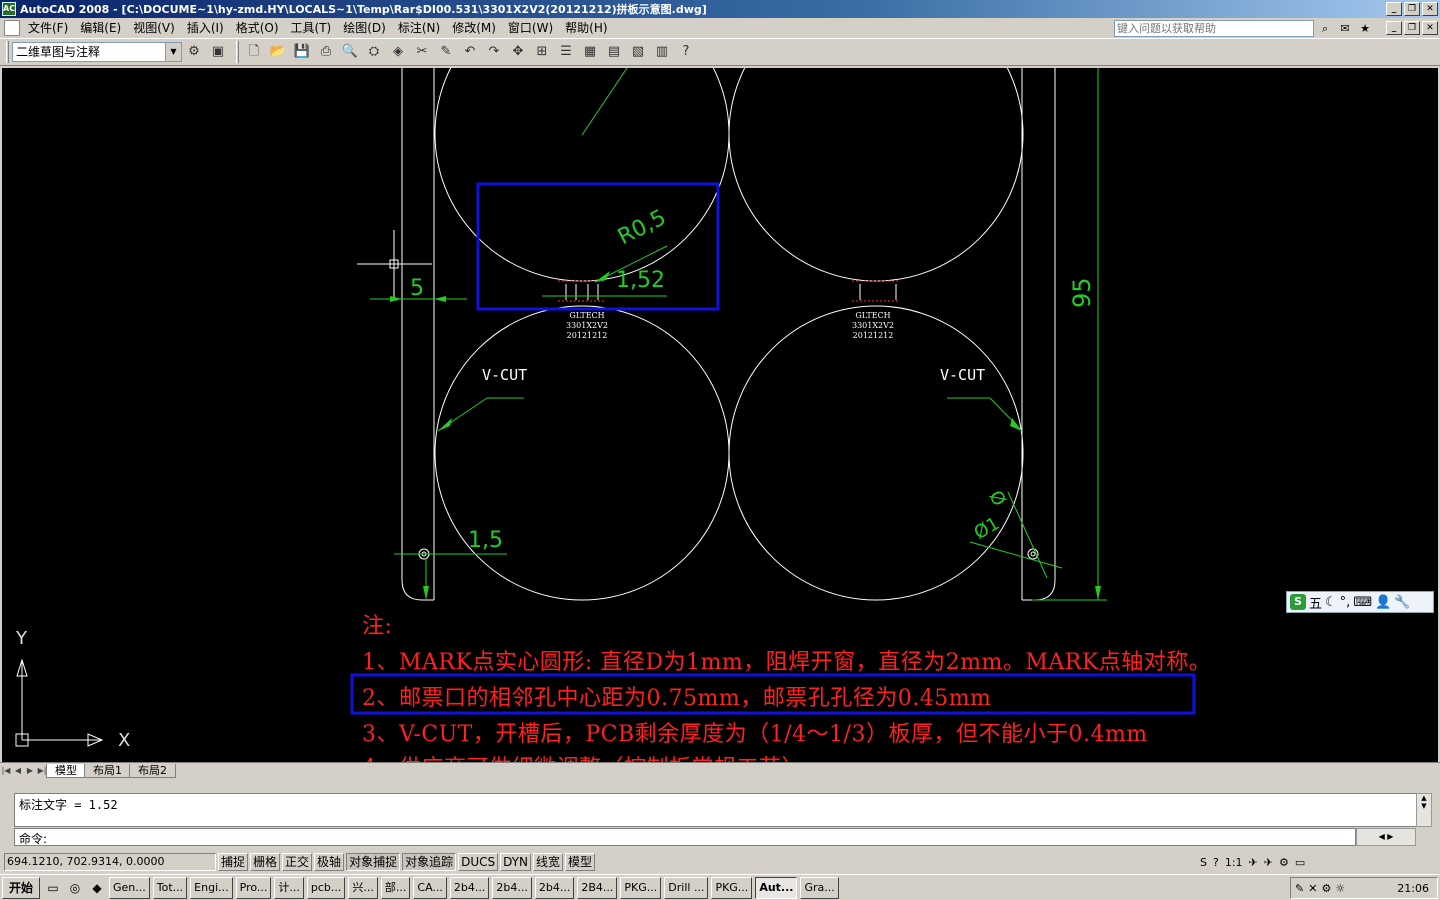 This screenshot has width=1440, height=900. Describe the element at coordinates (1412, 9) in the screenshot. I see `restore-button: ❐` at that location.